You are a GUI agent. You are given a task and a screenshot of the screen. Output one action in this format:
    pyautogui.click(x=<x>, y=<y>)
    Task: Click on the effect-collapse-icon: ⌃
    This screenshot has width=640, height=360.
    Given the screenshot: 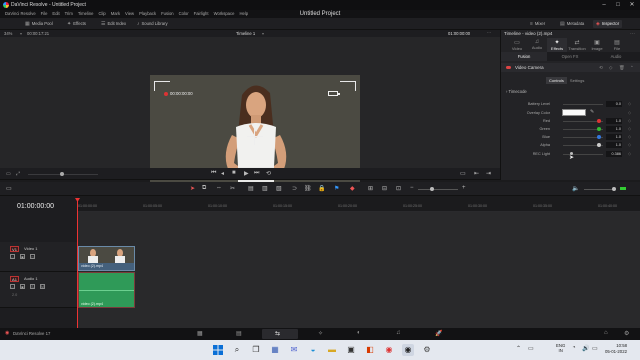 What is the action you would take?
    pyautogui.click(x=632, y=67)
    